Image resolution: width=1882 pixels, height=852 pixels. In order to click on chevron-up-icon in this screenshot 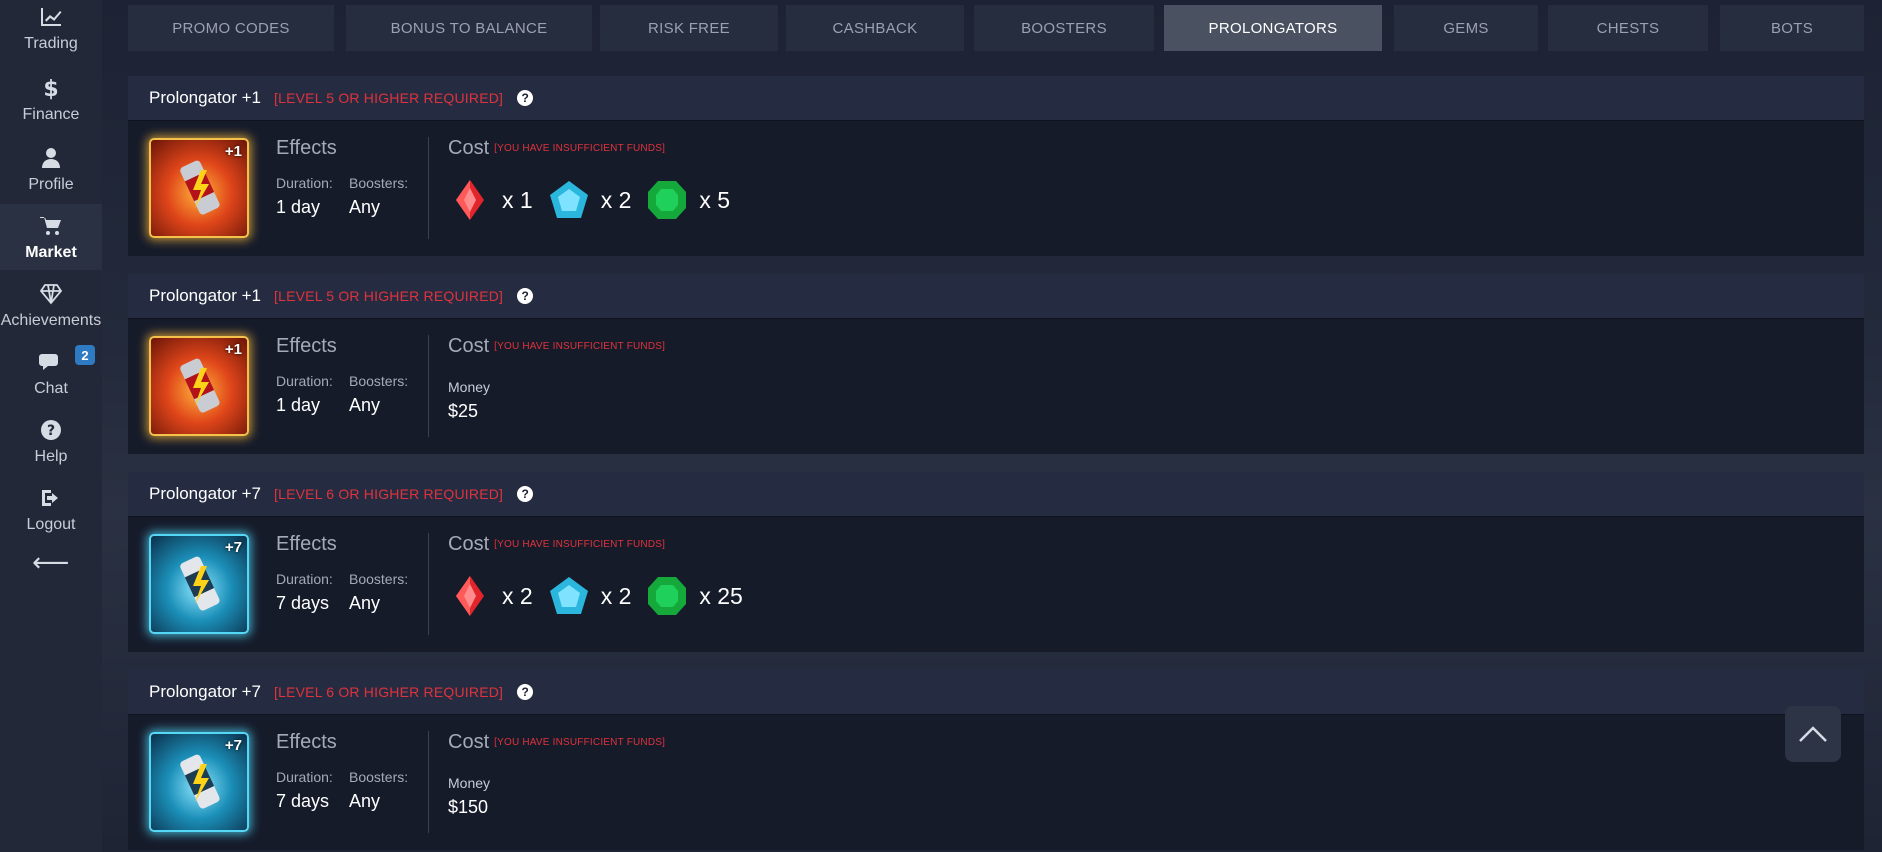, I will do `click(1813, 734)`.